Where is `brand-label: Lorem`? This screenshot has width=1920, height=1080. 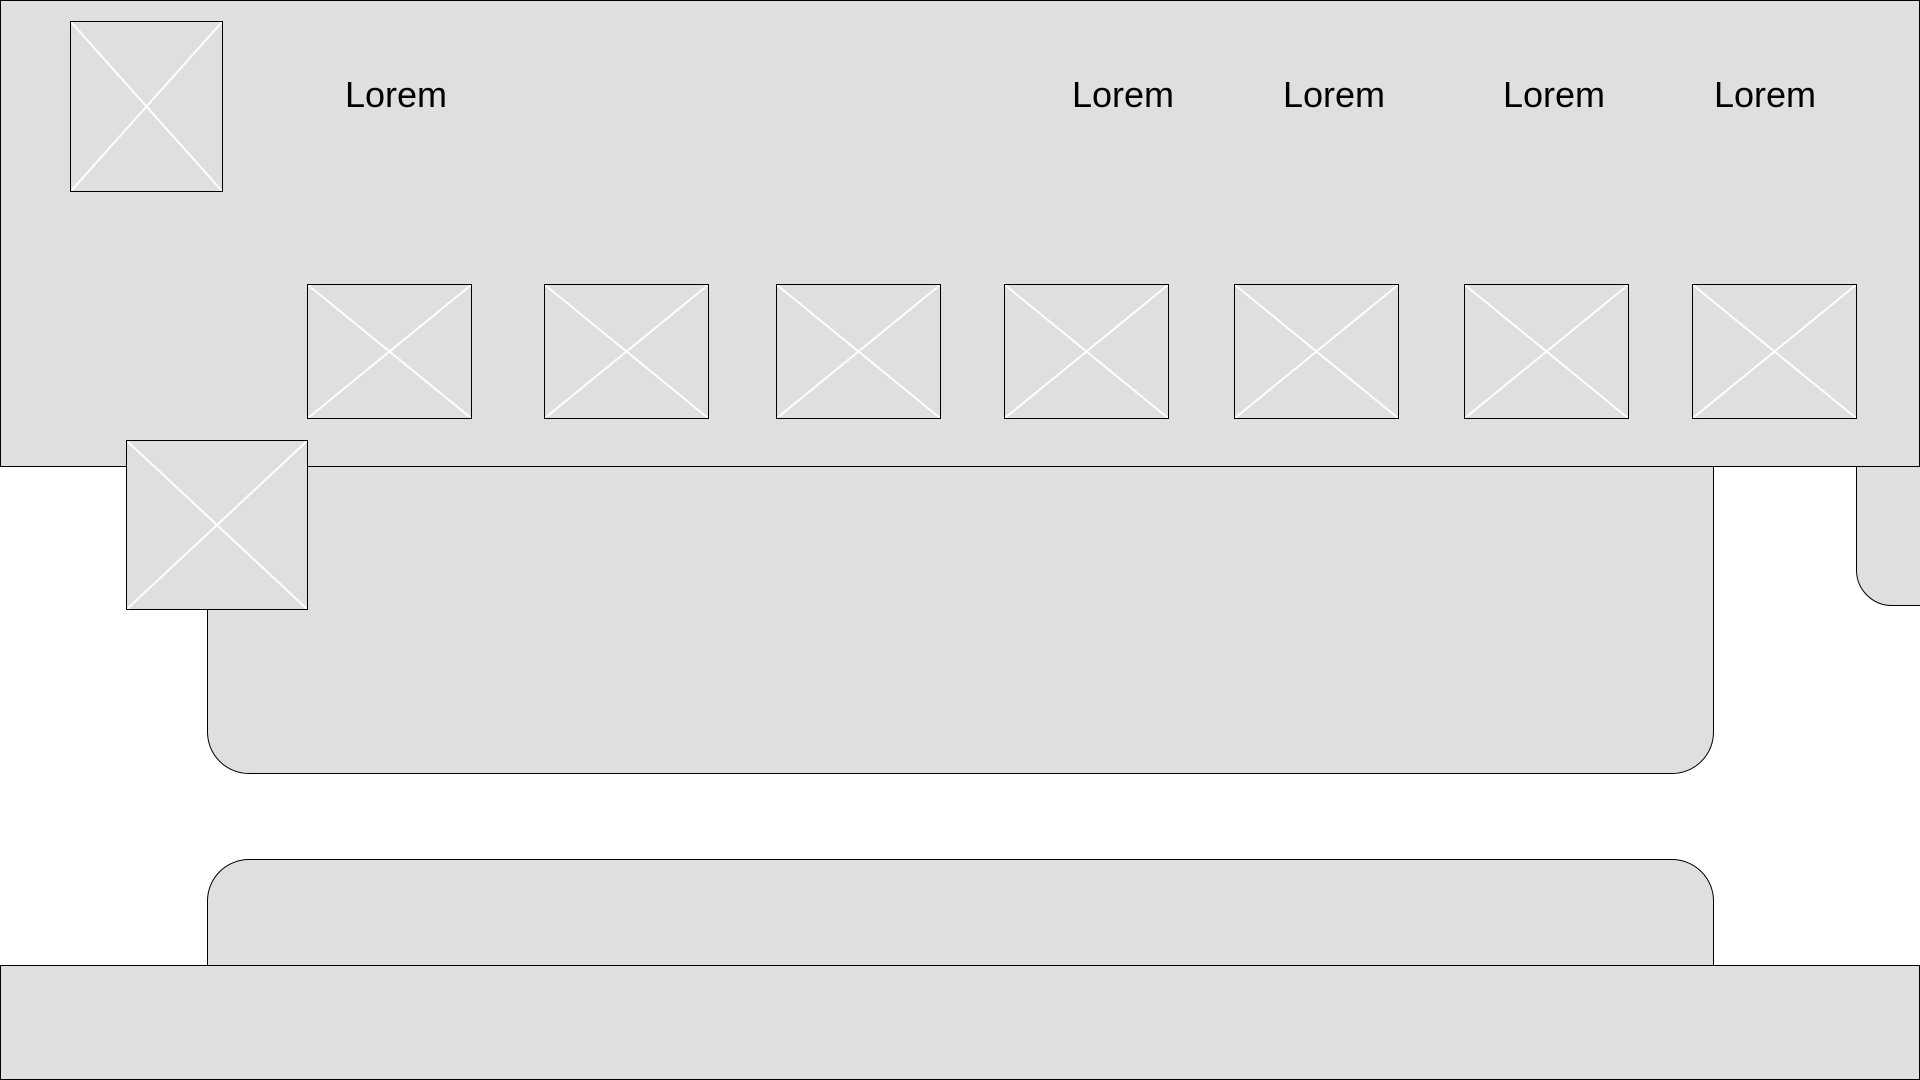
brand-label: Lorem is located at coordinates (396, 95).